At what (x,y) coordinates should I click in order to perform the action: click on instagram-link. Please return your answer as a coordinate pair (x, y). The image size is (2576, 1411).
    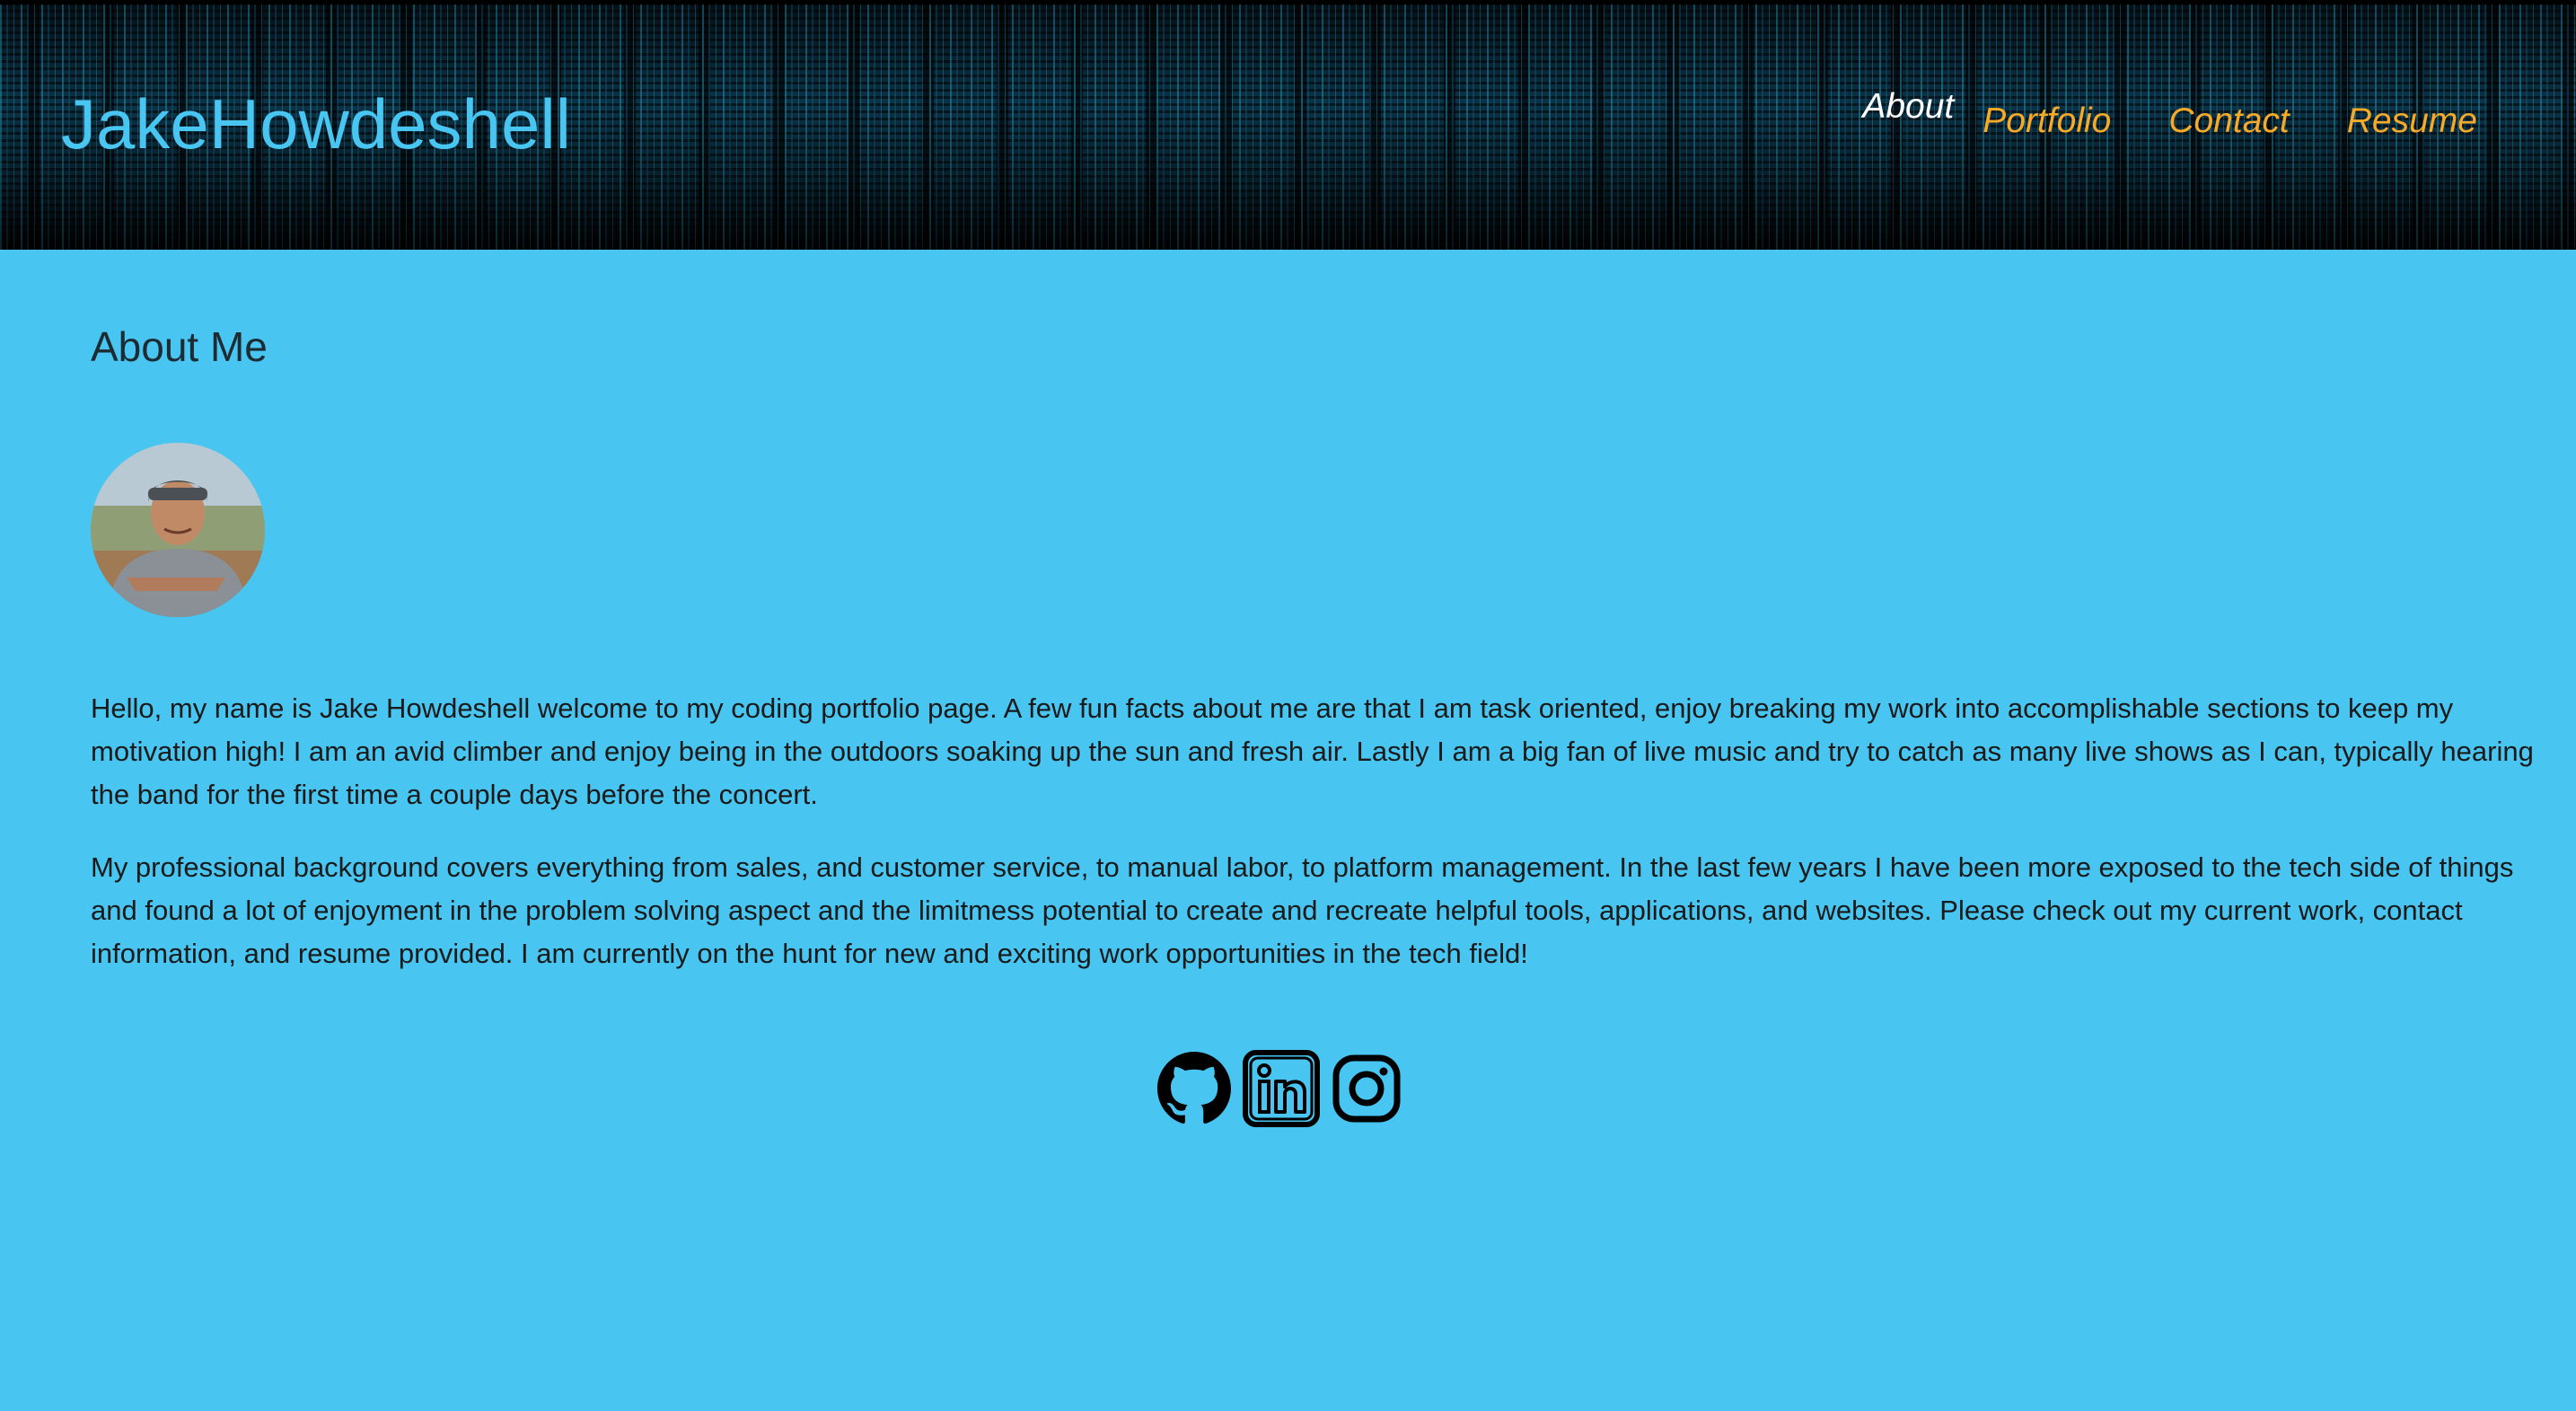
    Looking at the image, I should click on (1367, 1091).